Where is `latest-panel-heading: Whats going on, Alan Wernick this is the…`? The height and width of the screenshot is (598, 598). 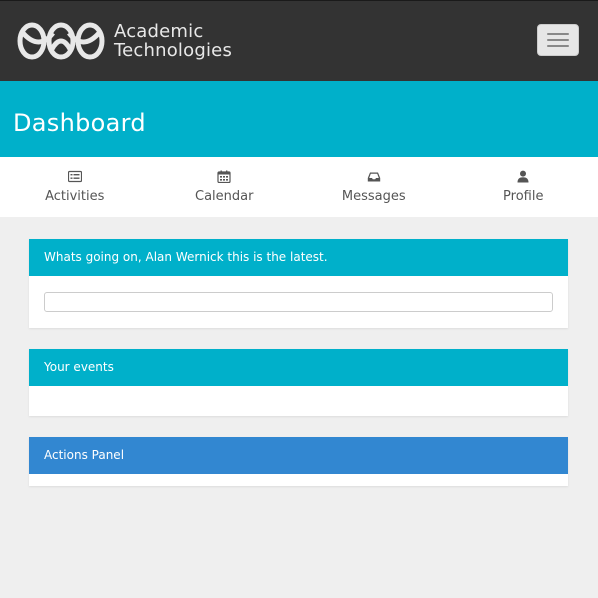
latest-panel-heading: Whats going on, Alan Wernick this is the… is located at coordinates (298, 257).